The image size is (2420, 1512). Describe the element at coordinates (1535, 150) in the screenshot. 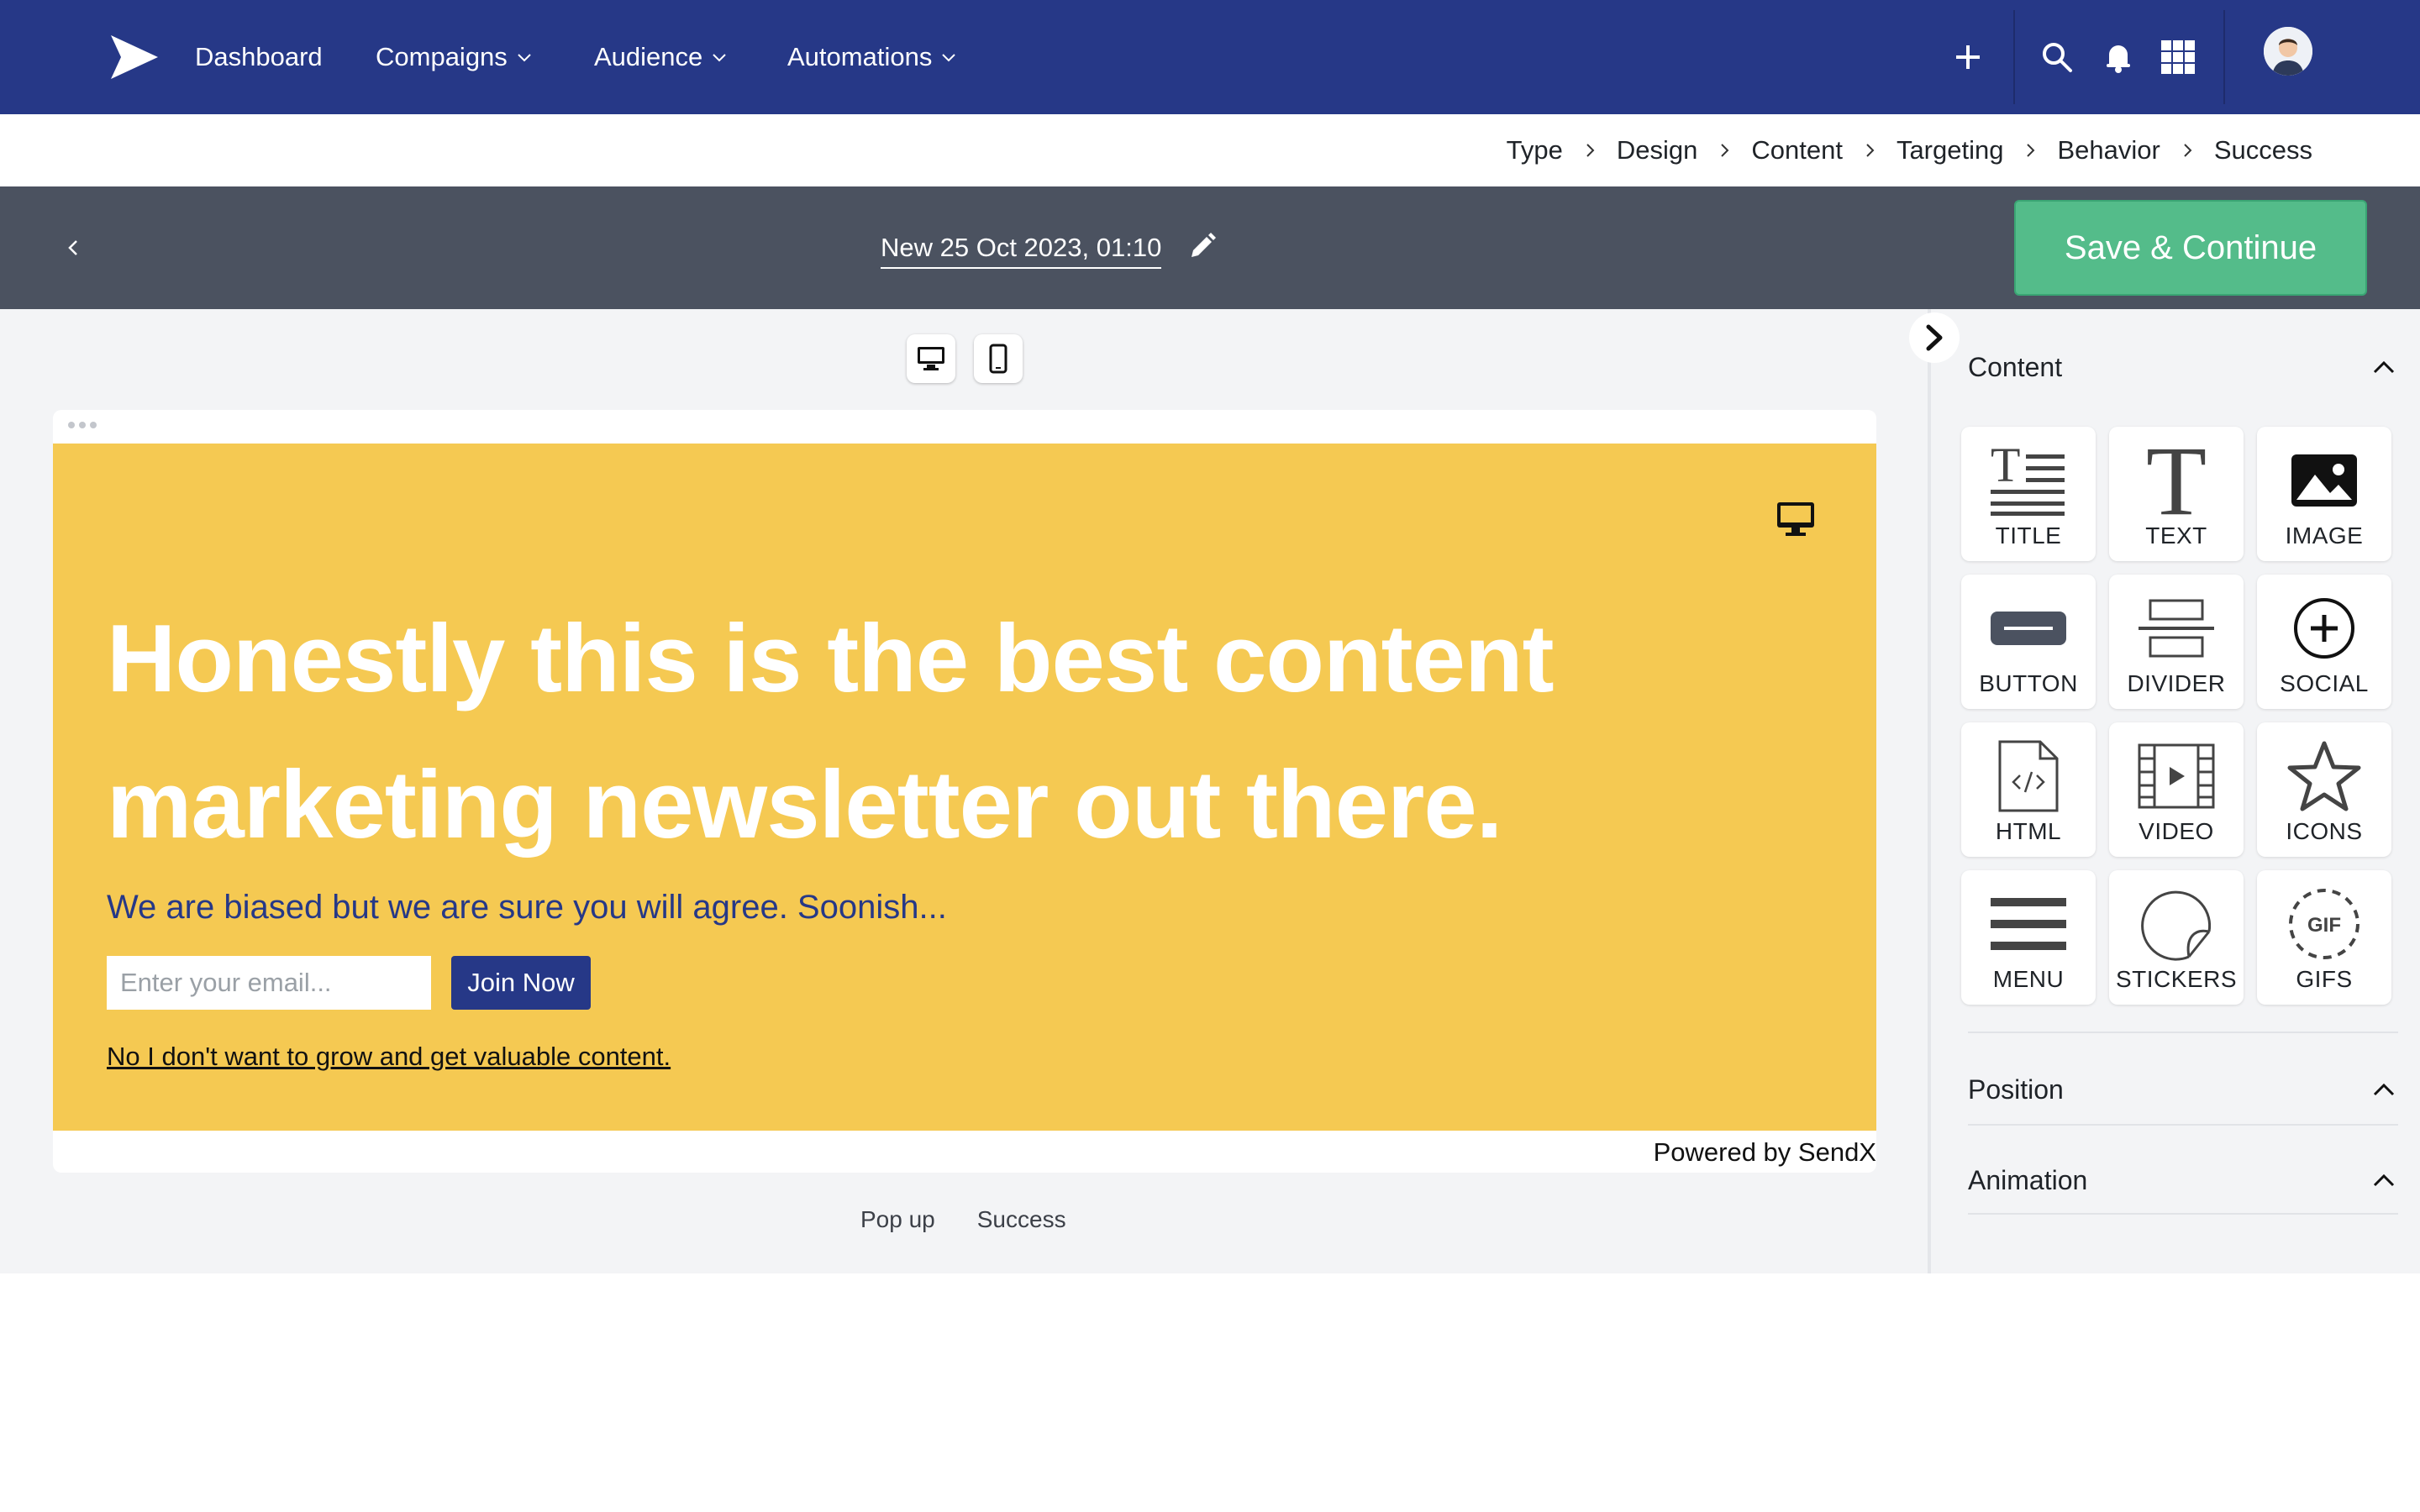

I see `breadcrumb-type: Type` at that location.